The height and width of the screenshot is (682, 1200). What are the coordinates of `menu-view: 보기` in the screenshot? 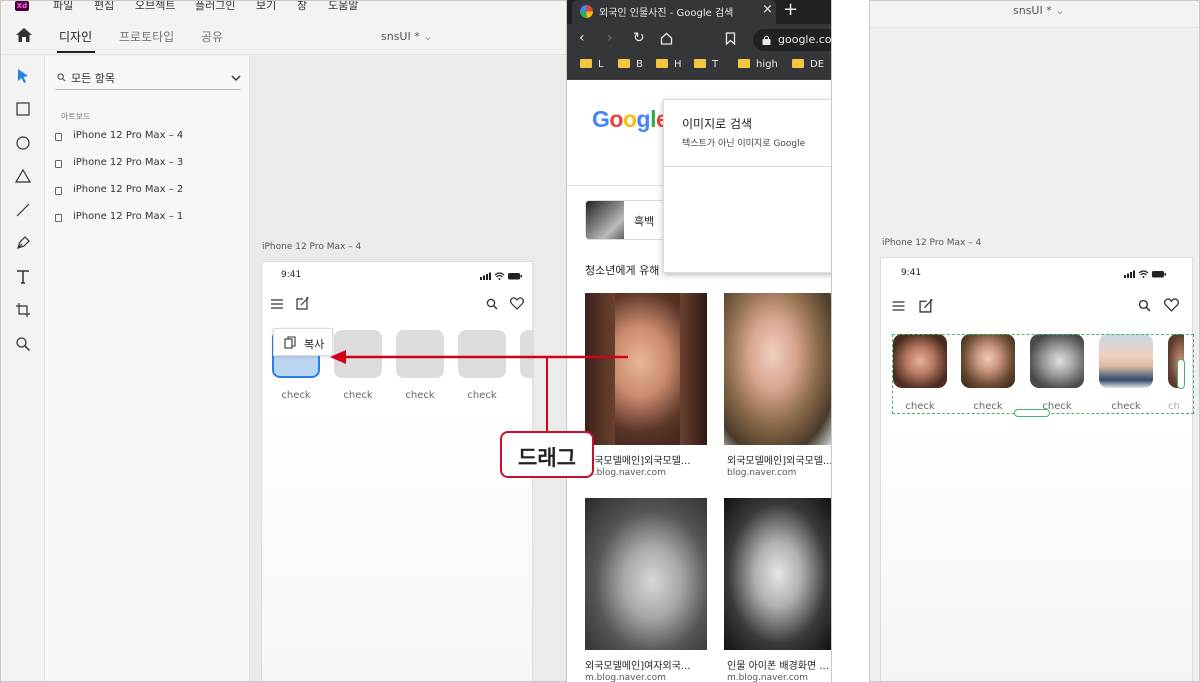 It's located at (266, 7).